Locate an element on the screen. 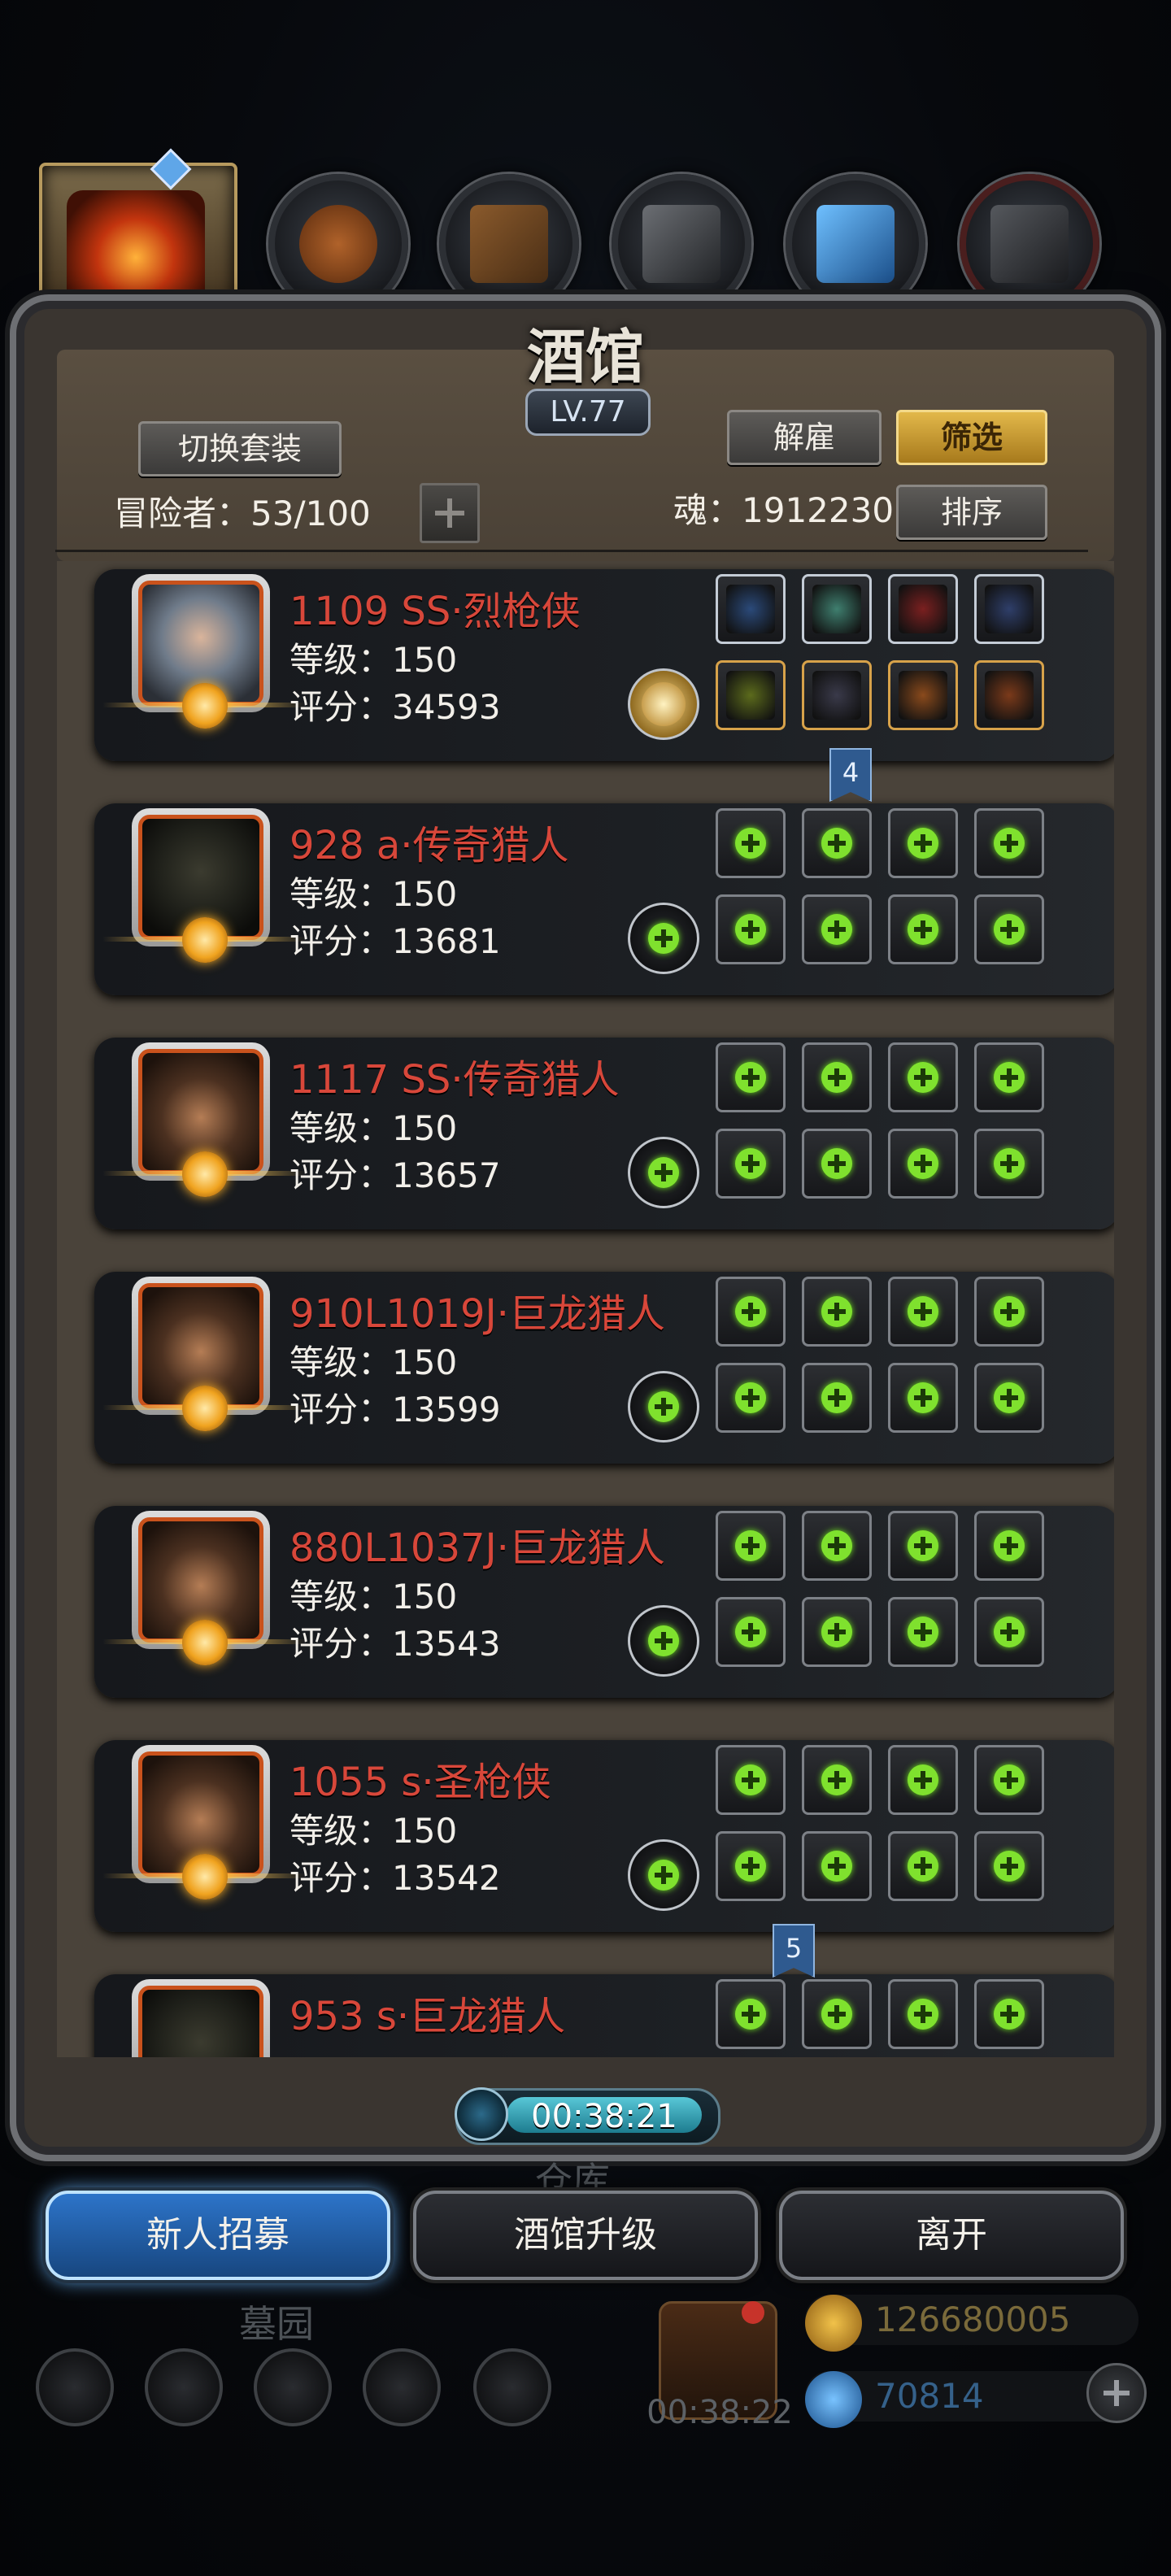  battle-icon is located at coordinates (512, 2387).